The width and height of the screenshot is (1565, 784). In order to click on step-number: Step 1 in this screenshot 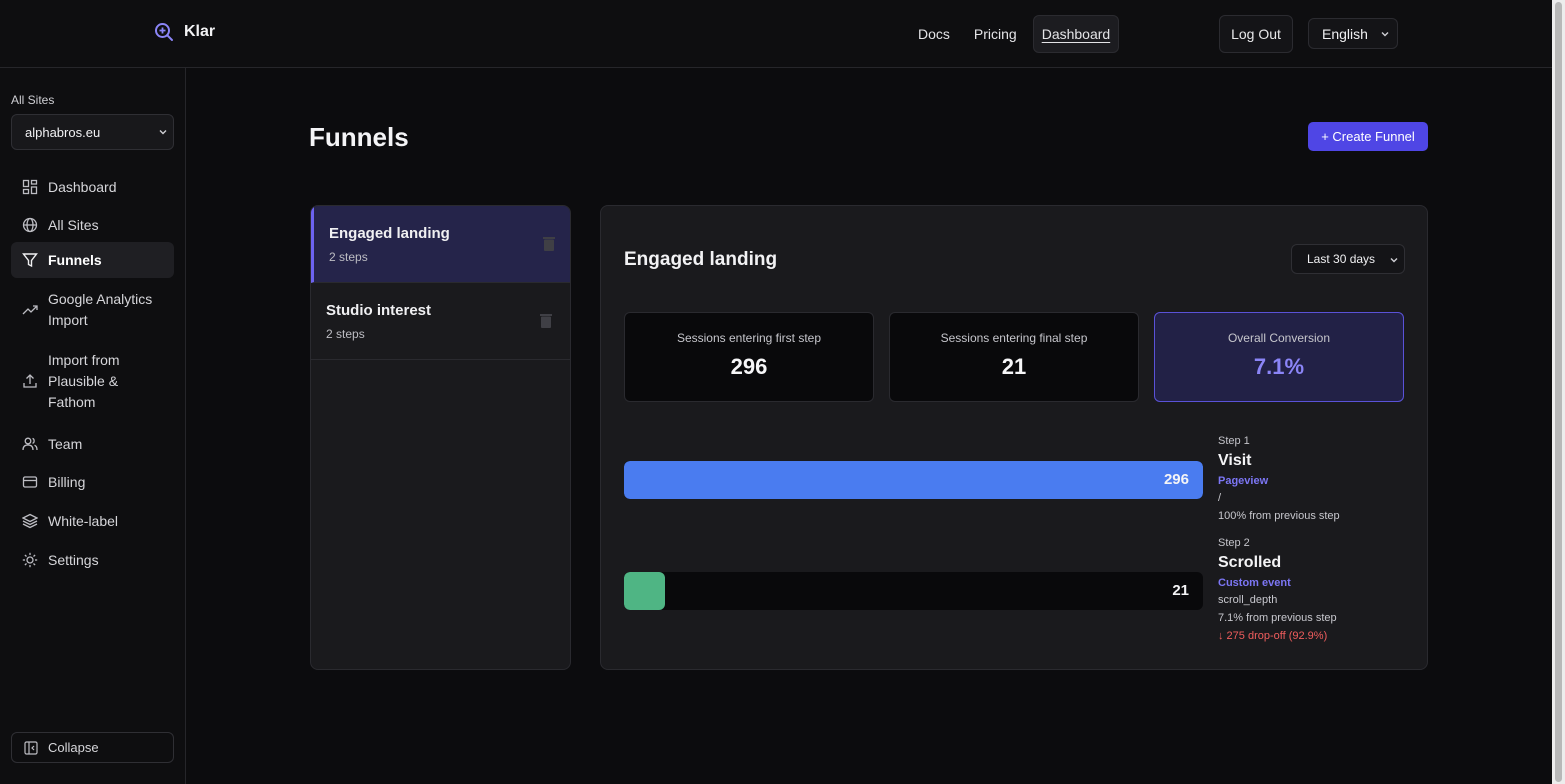, I will do `click(1234, 441)`.